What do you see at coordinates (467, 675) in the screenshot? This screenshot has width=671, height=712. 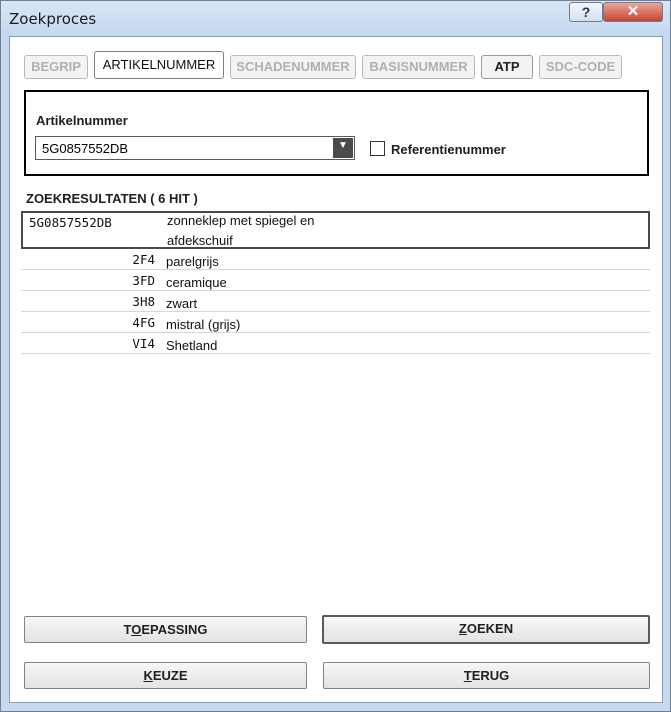 I see `button-access-key: T` at bounding box center [467, 675].